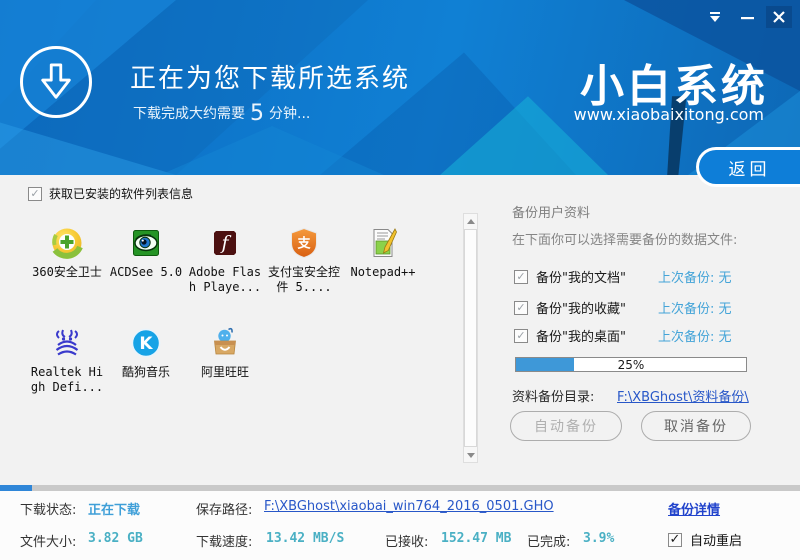 The image size is (800, 560). Describe the element at coordinates (67, 272) in the screenshot. I see `software-item-label: 360安全卫士` at that location.